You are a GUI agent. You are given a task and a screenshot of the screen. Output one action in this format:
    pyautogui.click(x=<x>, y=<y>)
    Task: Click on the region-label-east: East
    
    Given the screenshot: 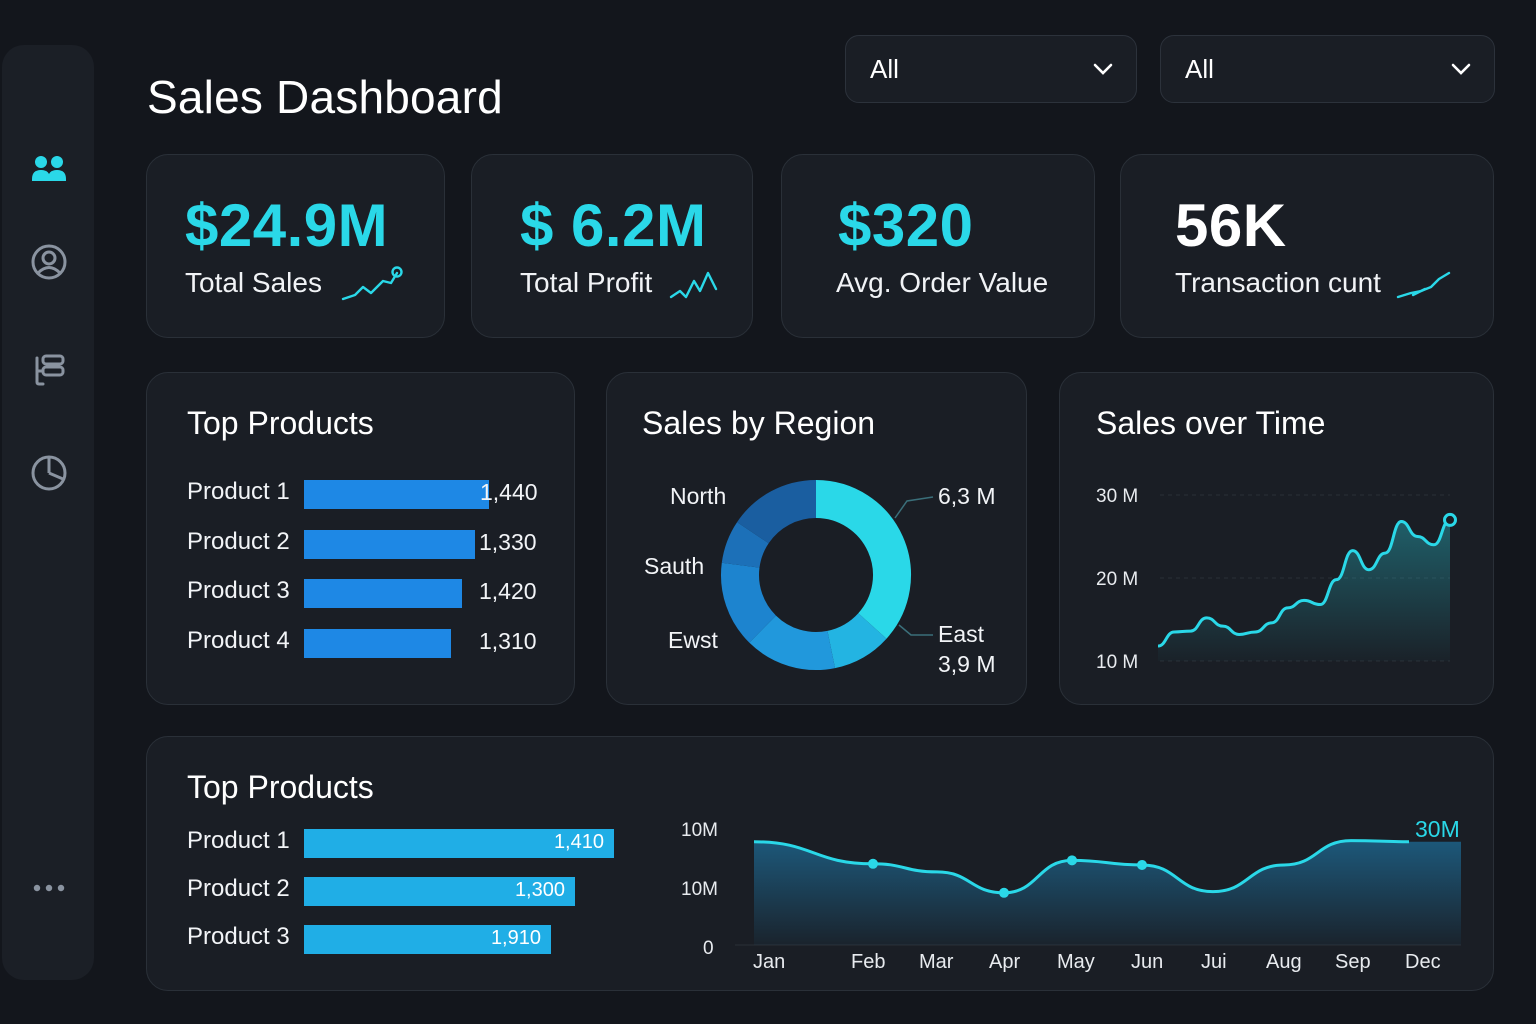 What is the action you would take?
    pyautogui.click(x=961, y=634)
    